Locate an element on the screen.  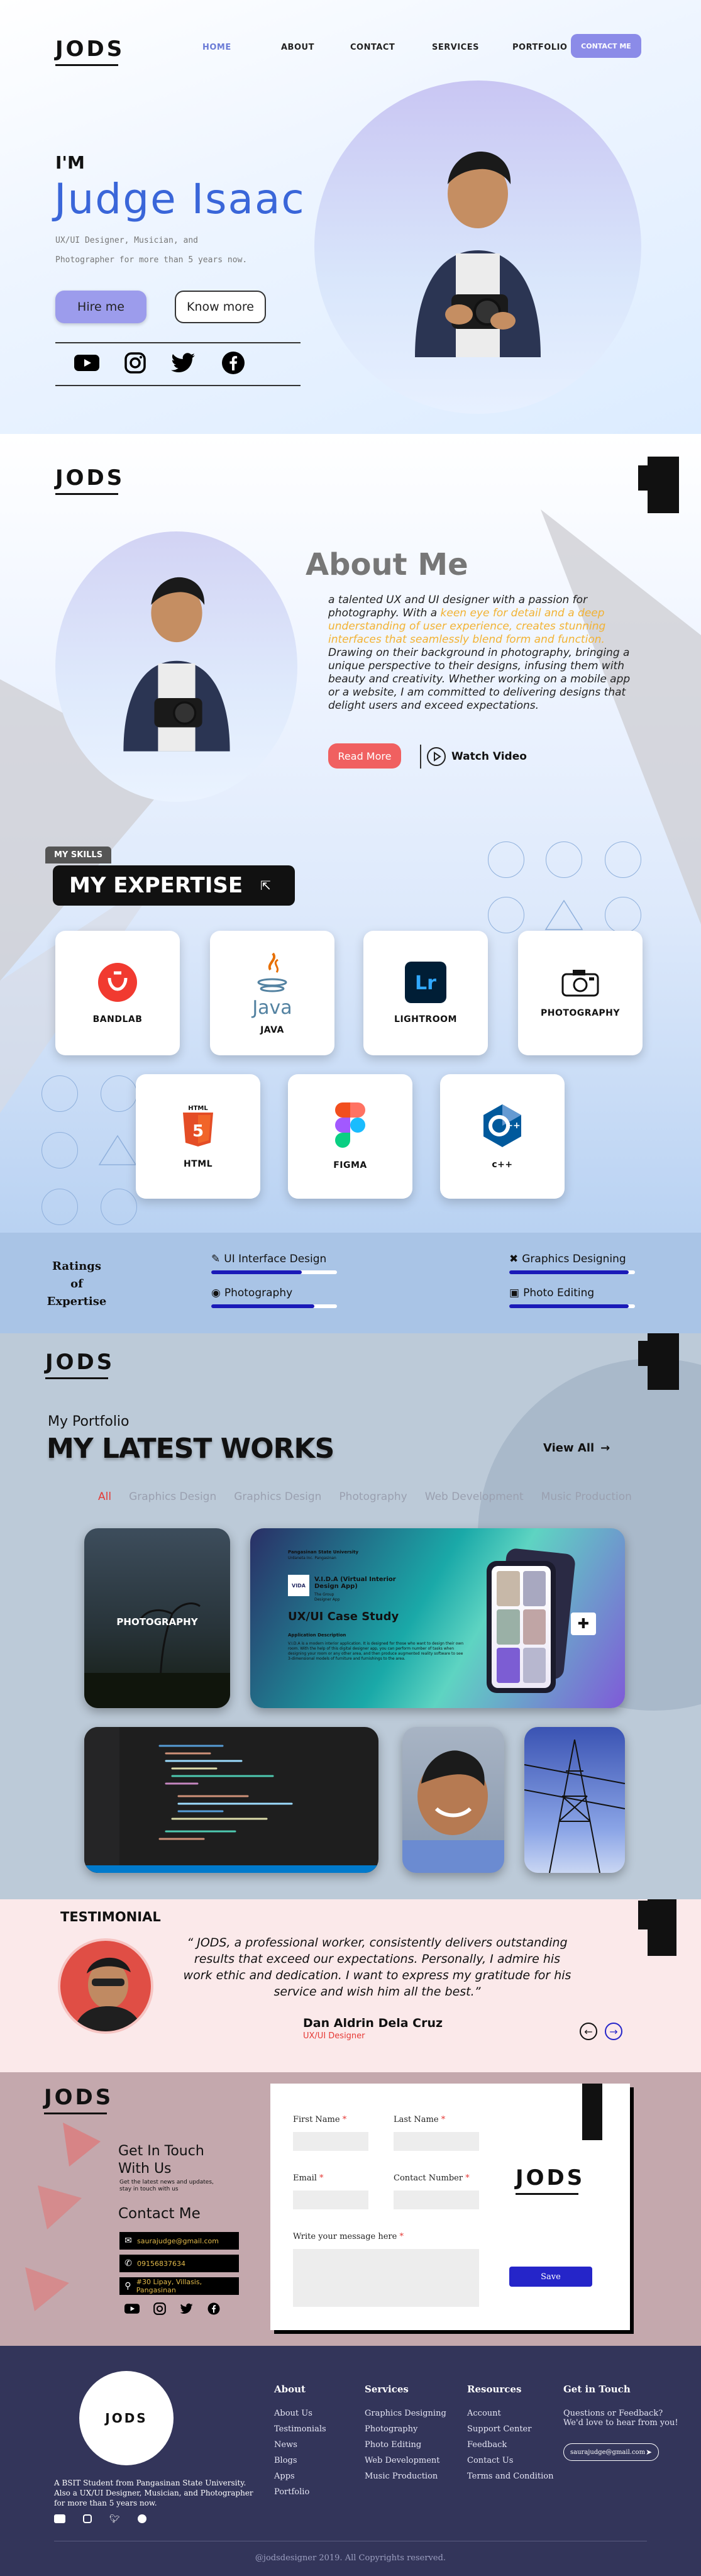
footer-link: Portfolio is located at coordinates (300, 2492).